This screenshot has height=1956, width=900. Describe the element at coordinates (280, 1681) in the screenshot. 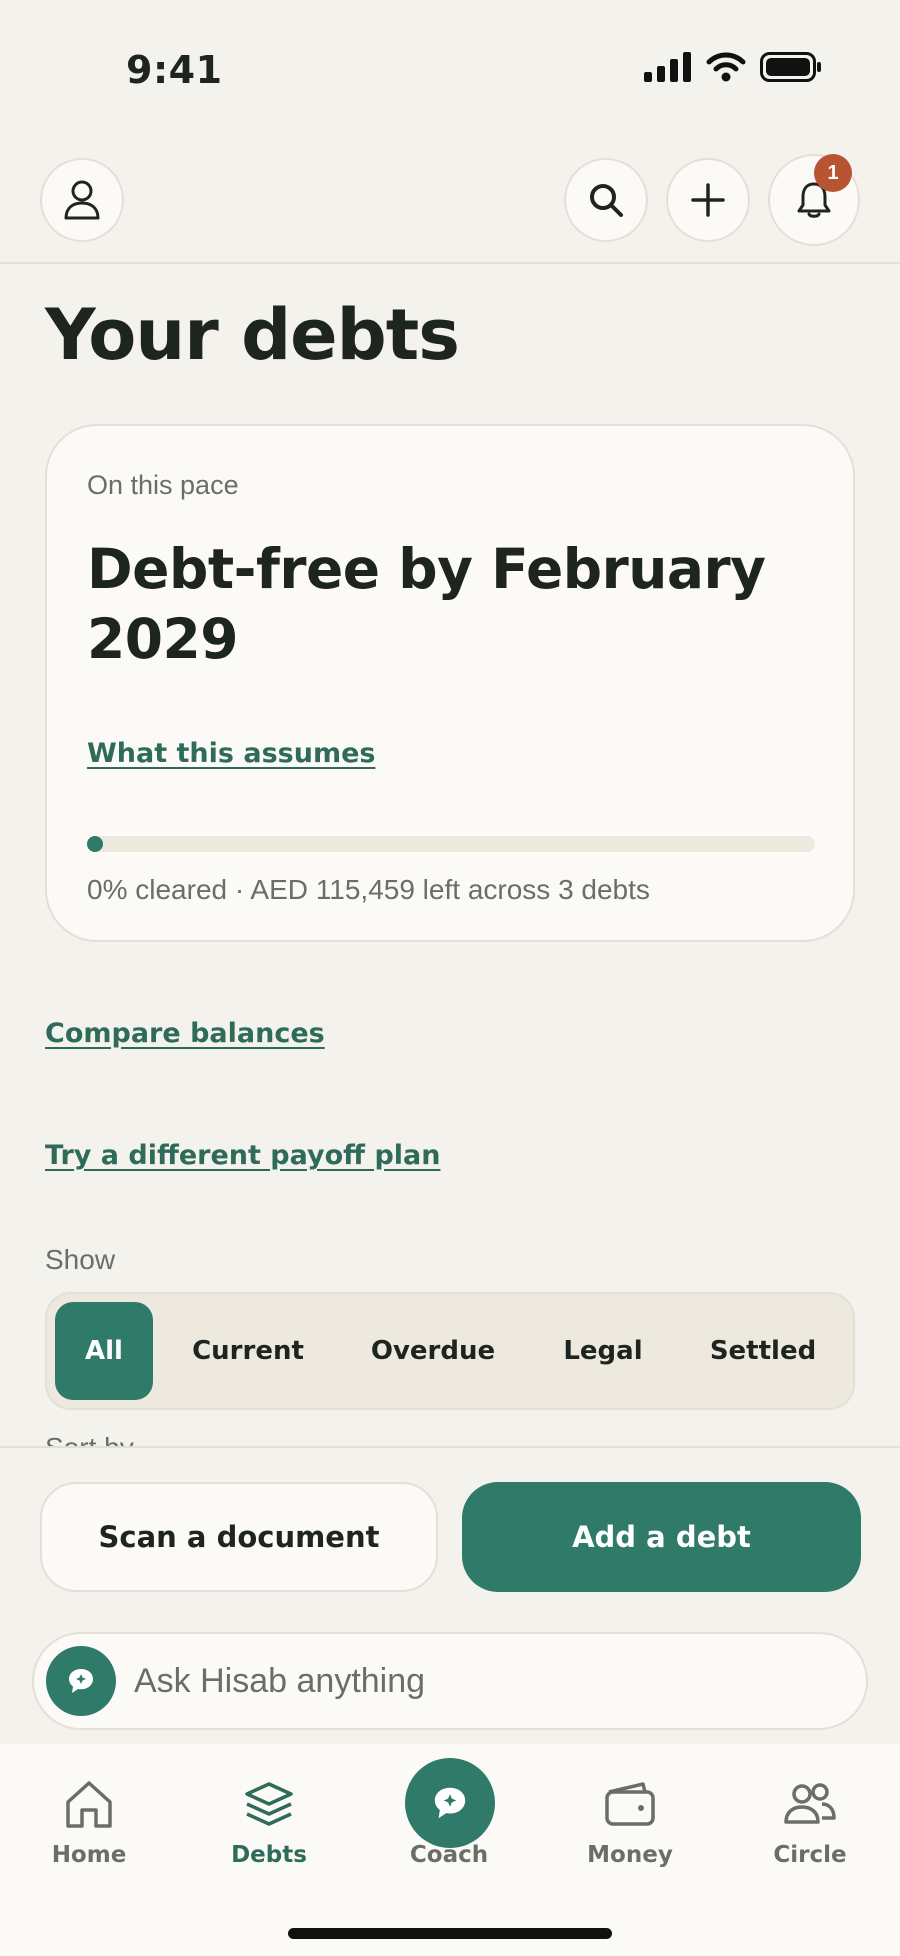

I see `ask-placeholder: Ask Hisab anything` at that location.